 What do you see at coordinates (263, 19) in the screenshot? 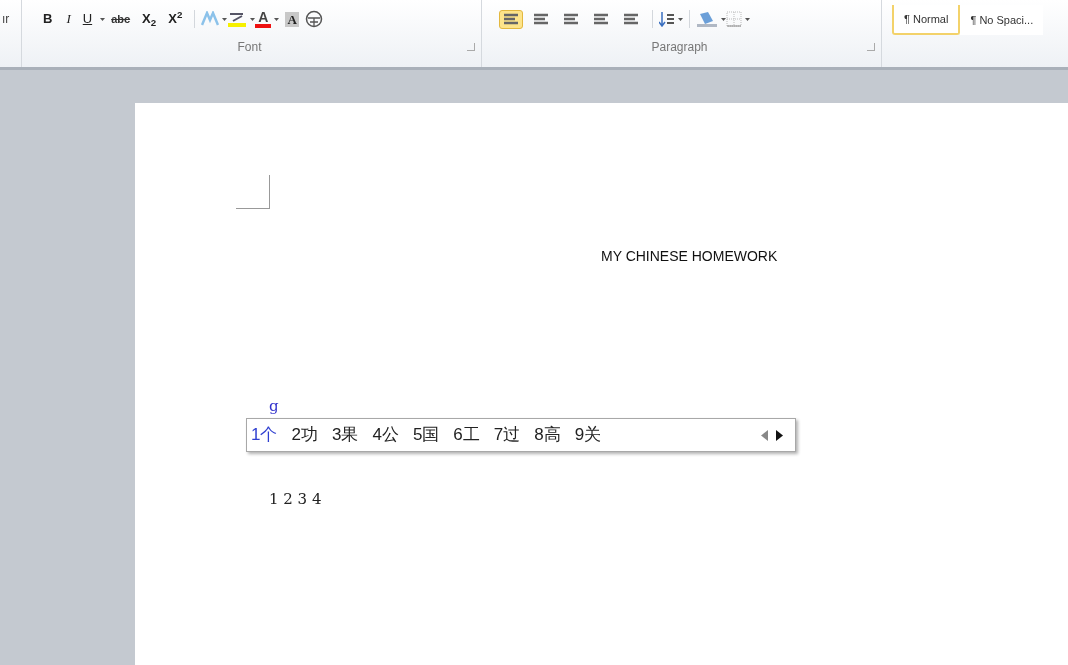
I see `font-color-button: A` at bounding box center [263, 19].